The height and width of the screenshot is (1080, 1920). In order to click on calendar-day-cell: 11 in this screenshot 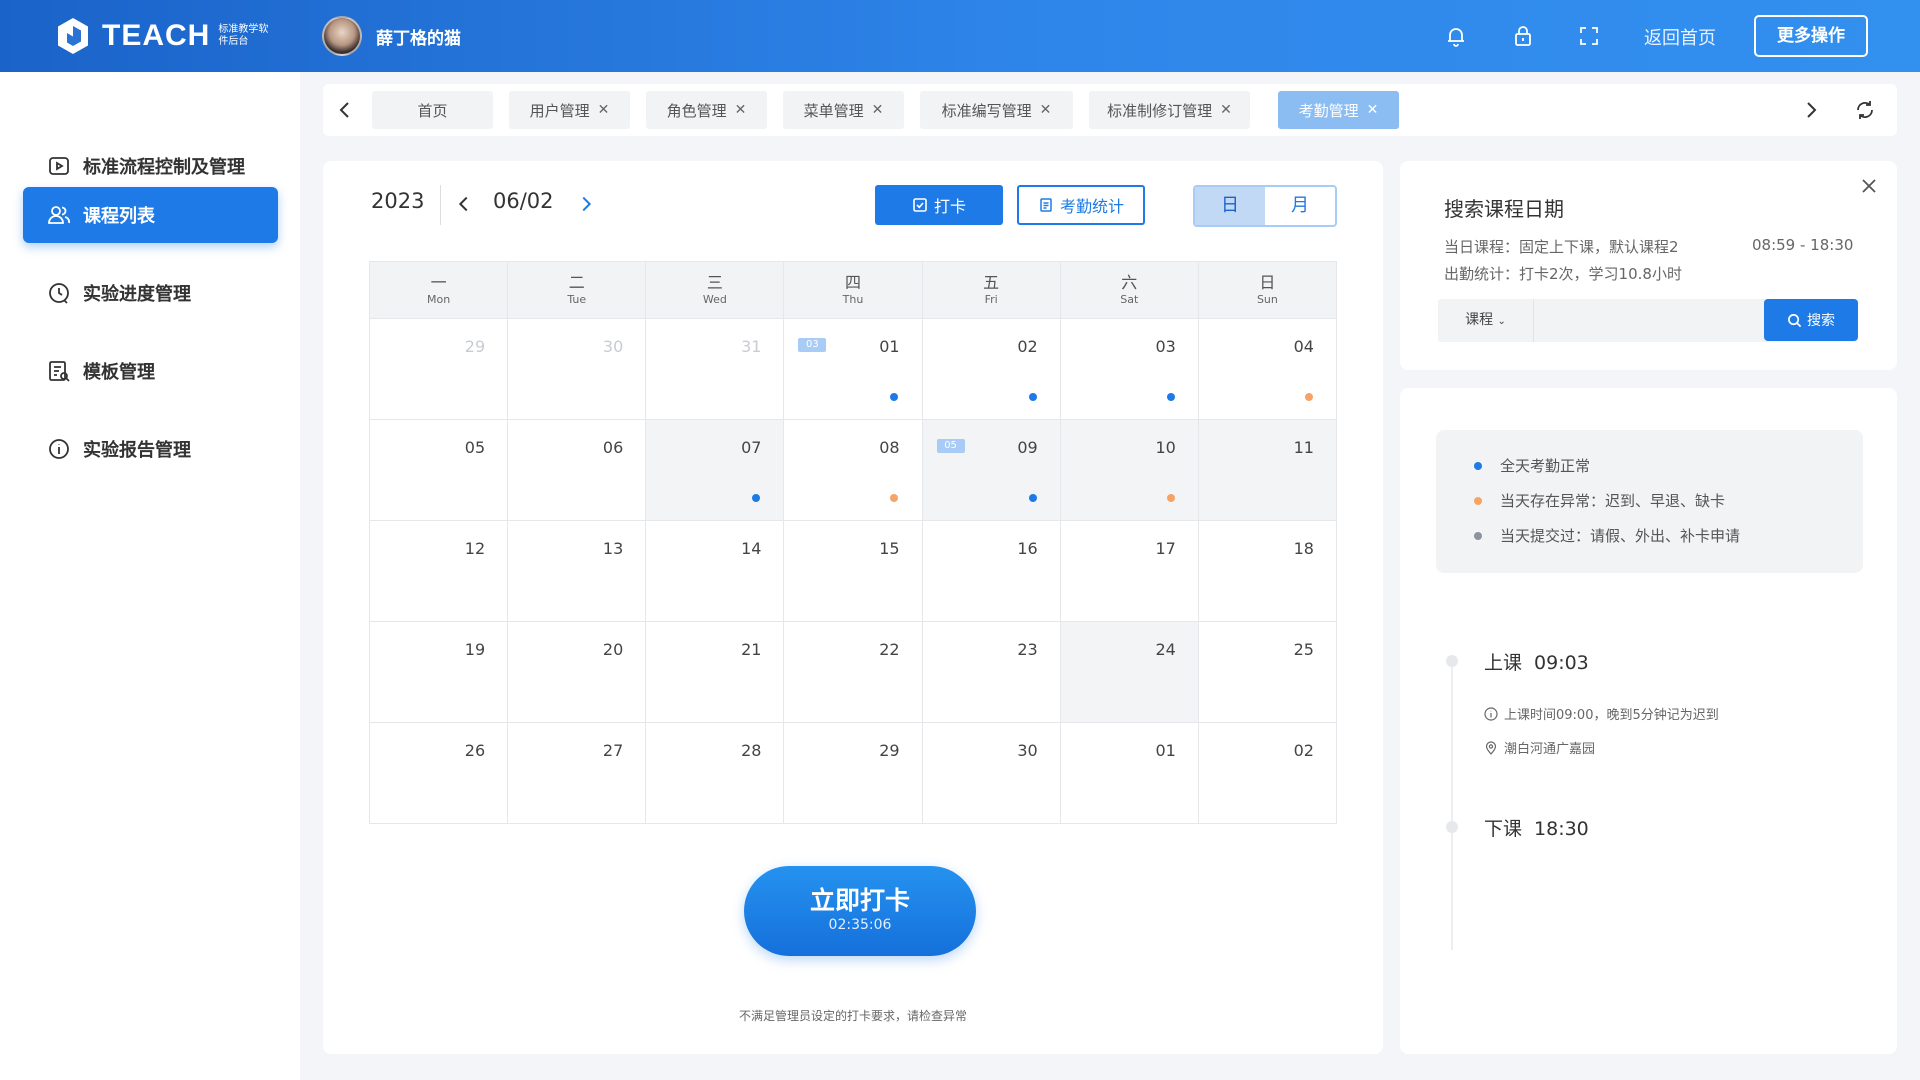, I will do `click(1267, 470)`.